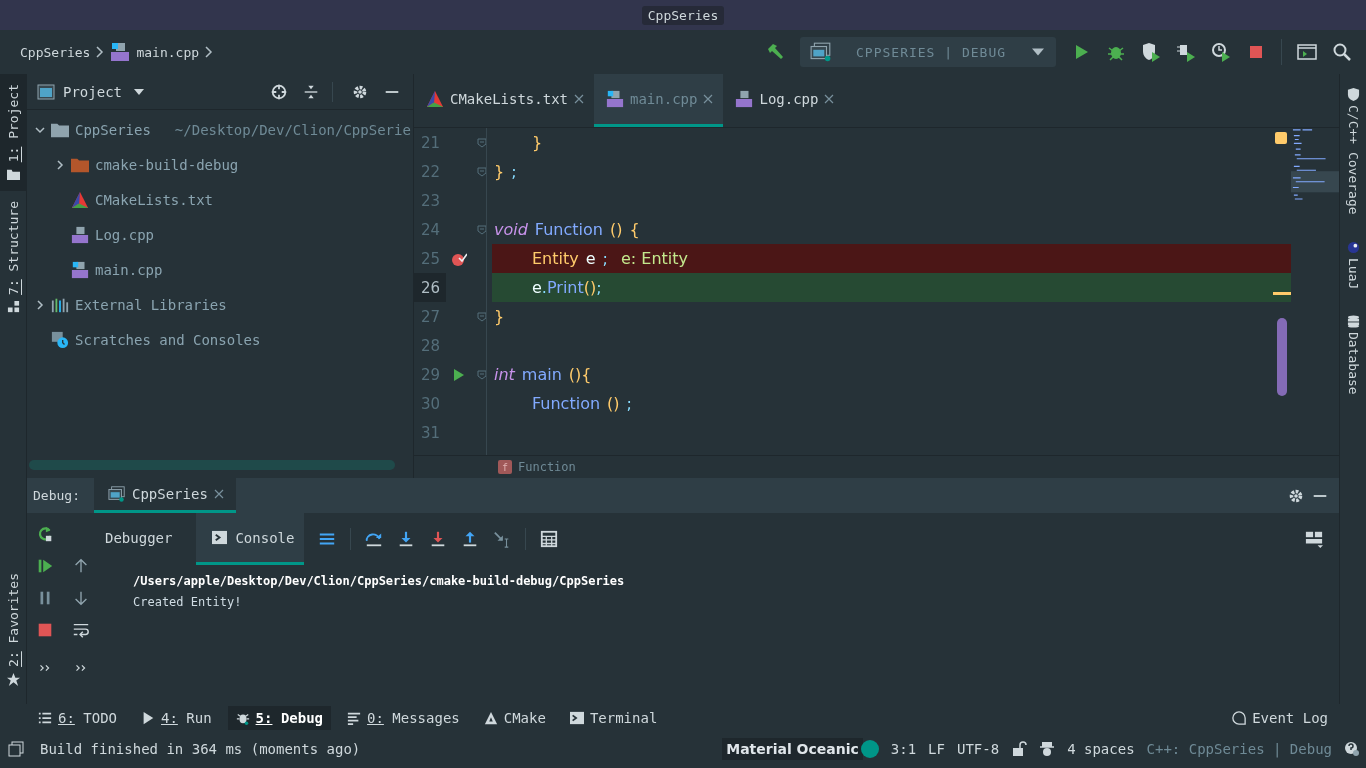 The width and height of the screenshot is (1366, 768). I want to click on hammer-icon, so click(775, 52).